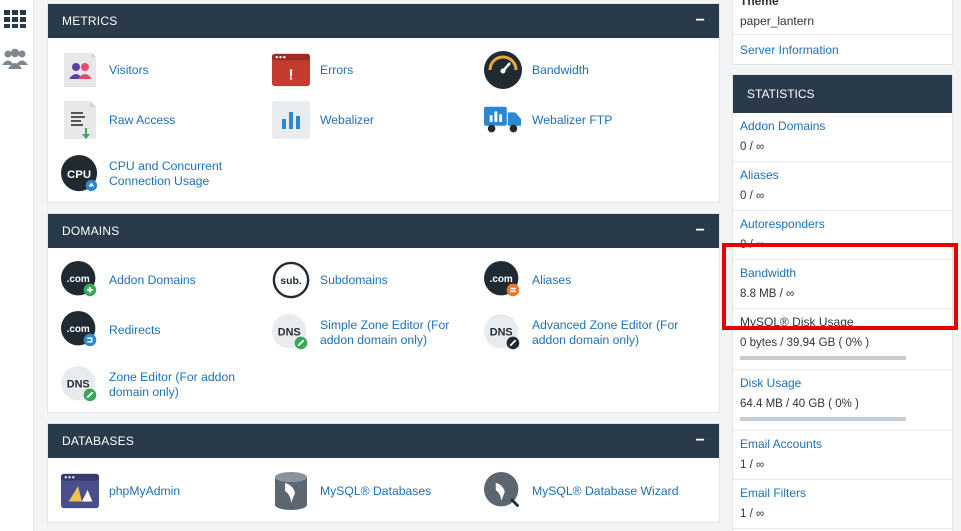  What do you see at coordinates (777, 21) in the screenshot?
I see `theme-value: paper_lantern` at bounding box center [777, 21].